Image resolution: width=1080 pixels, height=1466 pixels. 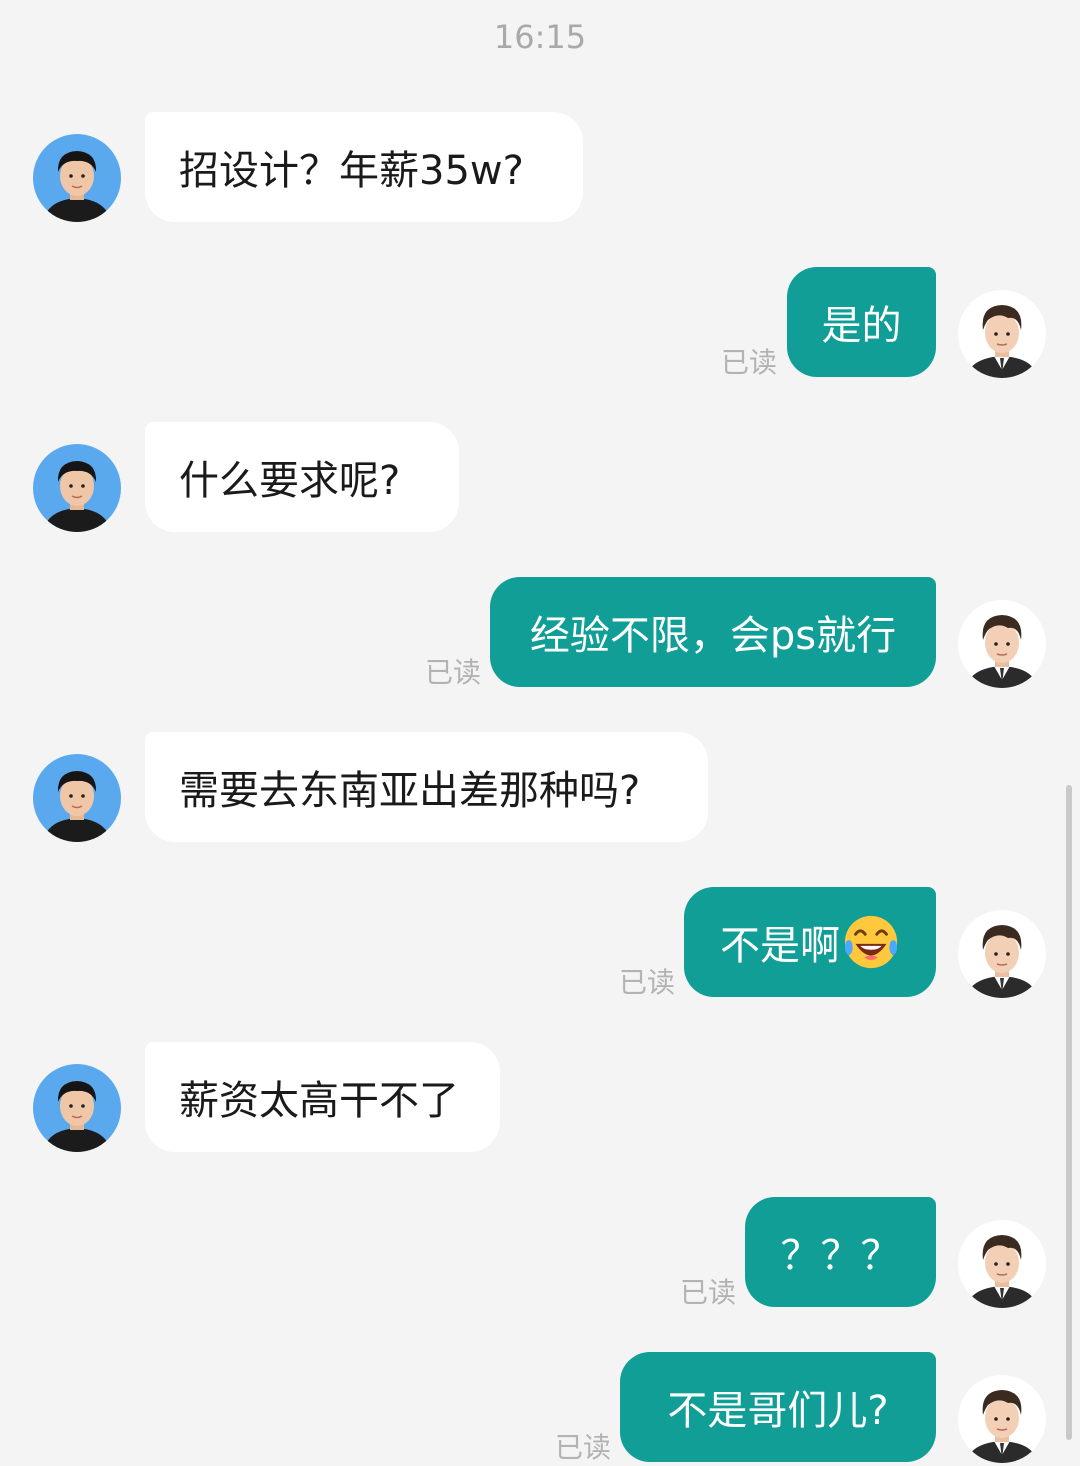 I want to click on message-bubble-outgoing: 经验不限，会ps就行, so click(x=713, y=632).